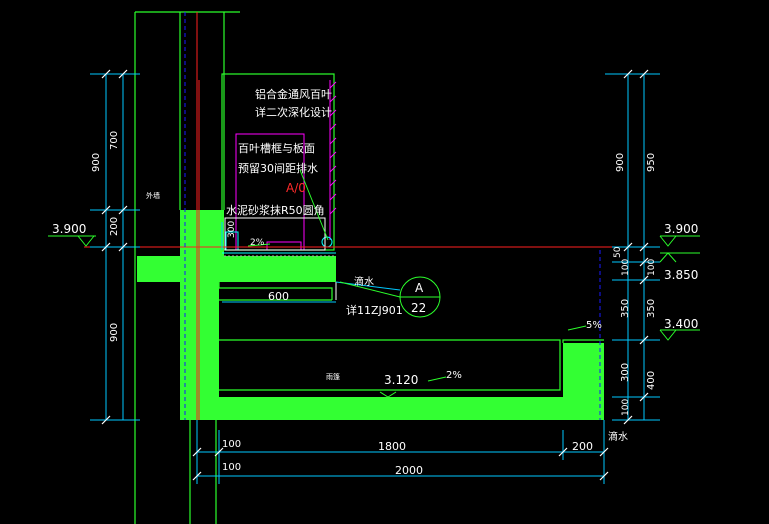  What do you see at coordinates (231, 444) in the screenshot?
I see `dim-bottom-100a: 100` at bounding box center [231, 444].